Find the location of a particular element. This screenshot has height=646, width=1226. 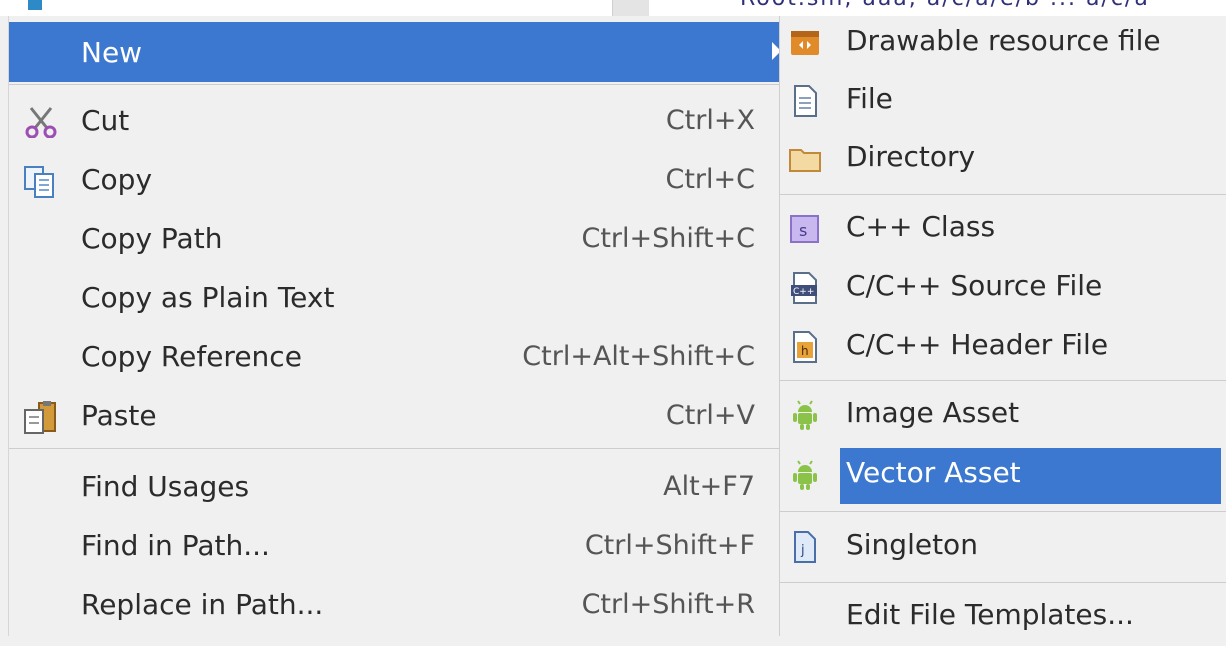

submenu-item-drawable-resource-file: Drawable resource file is located at coordinates (1003, 44).